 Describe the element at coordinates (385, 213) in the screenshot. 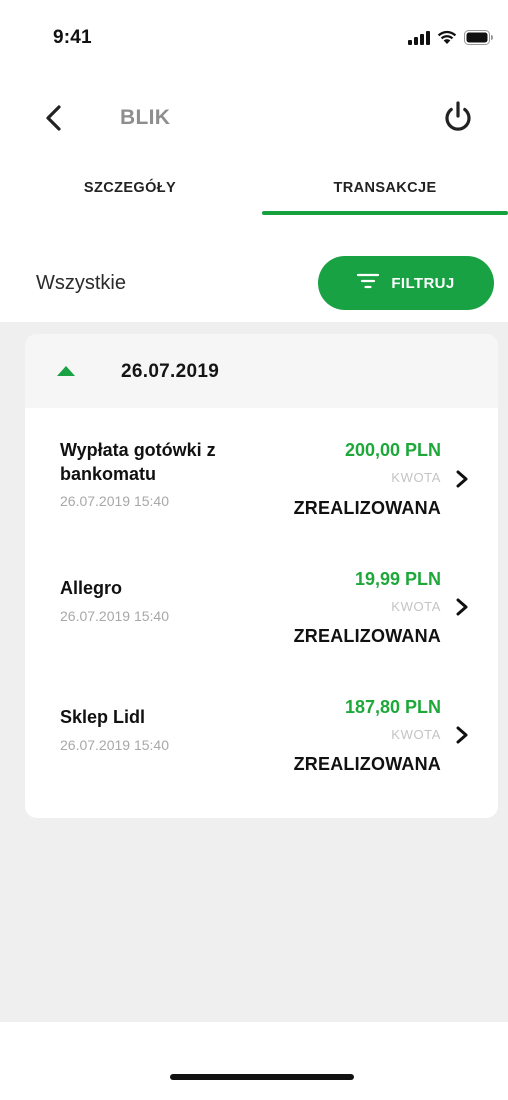

I see `active-tab-indicator` at that location.